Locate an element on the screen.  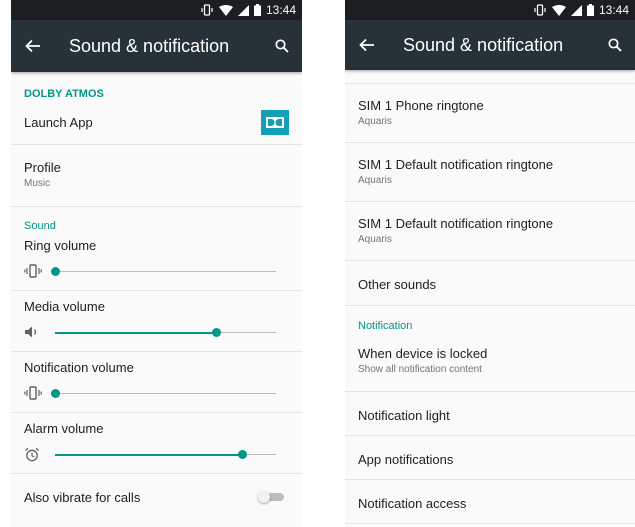
ringtone-item: SIM 1 Phone ringtone Aquaris is located at coordinates (490, 113).